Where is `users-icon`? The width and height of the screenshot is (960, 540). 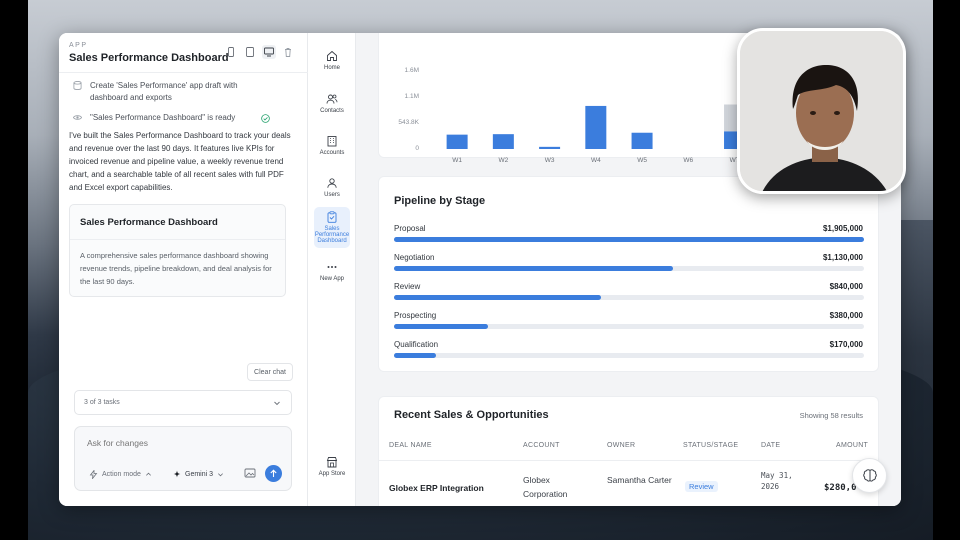
users-icon is located at coordinates (332, 183).